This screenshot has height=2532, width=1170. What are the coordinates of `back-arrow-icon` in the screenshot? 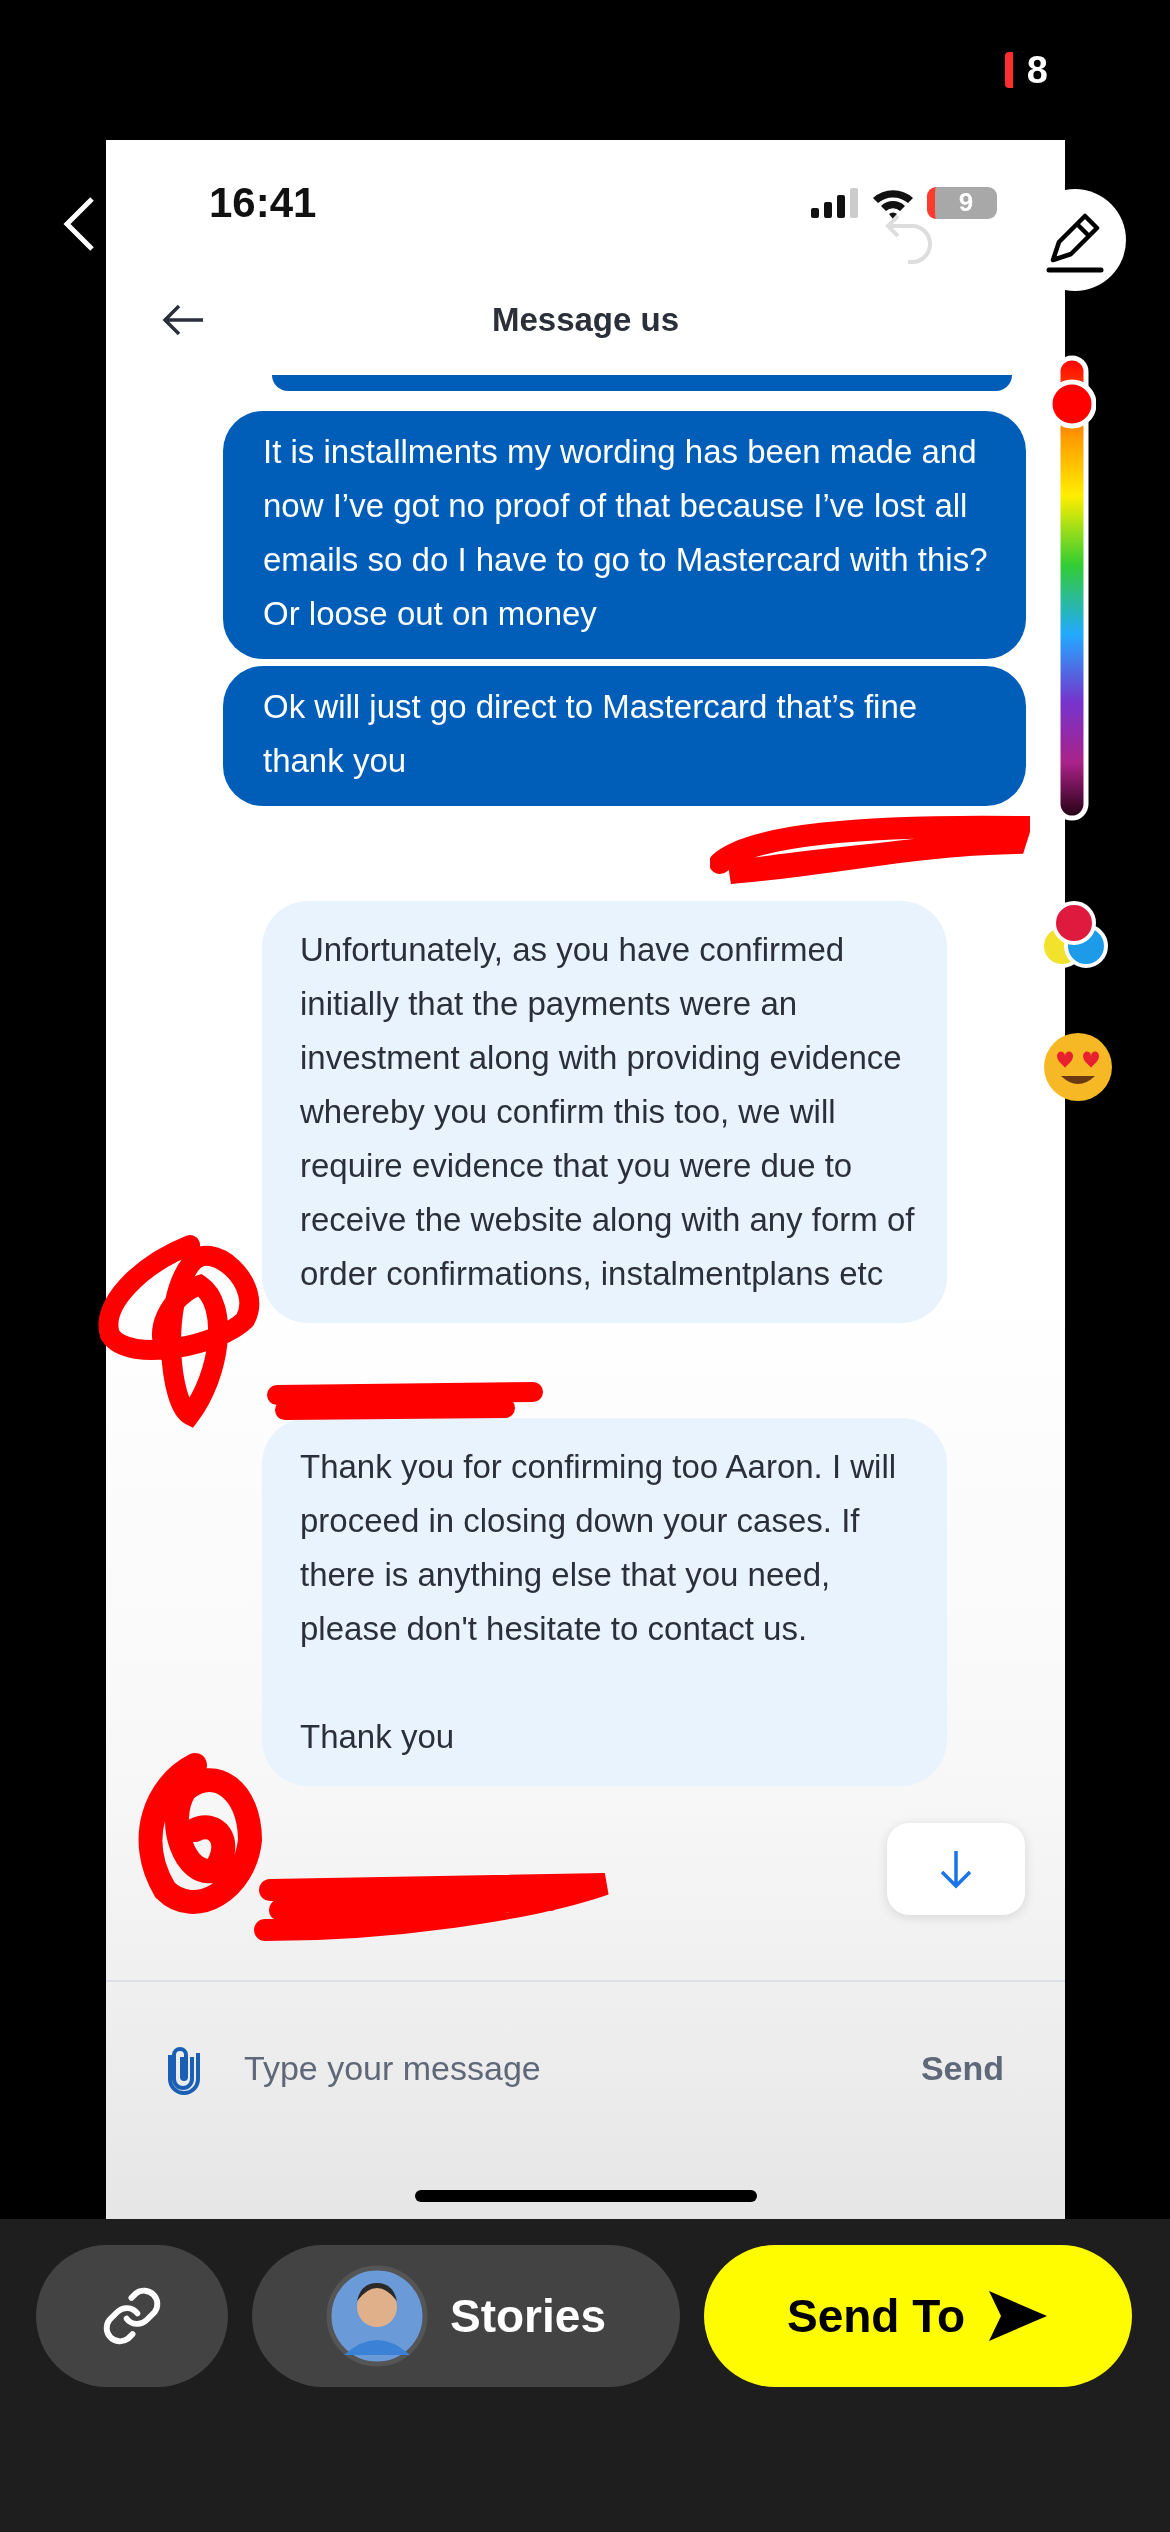 It's located at (183, 320).